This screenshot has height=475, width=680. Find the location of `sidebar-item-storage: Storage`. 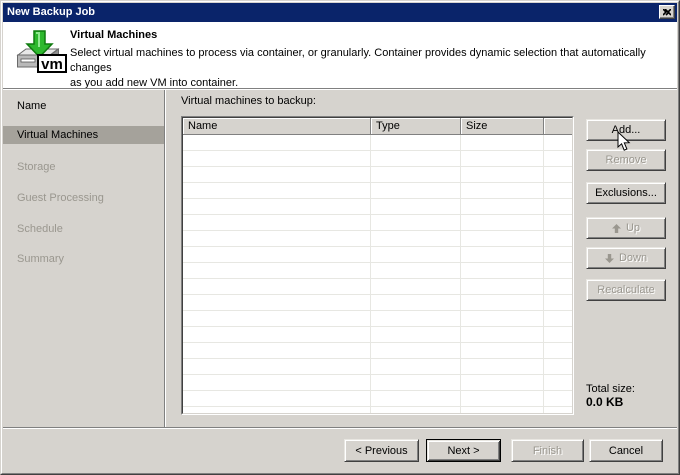

sidebar-item-storage: Storage is located at coordinates (83, 167).